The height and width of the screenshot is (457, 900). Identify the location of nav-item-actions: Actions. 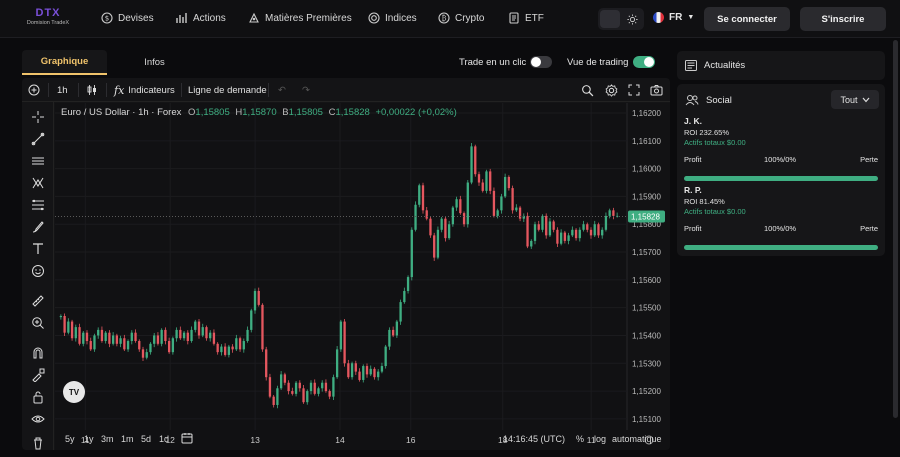
(201, 18).